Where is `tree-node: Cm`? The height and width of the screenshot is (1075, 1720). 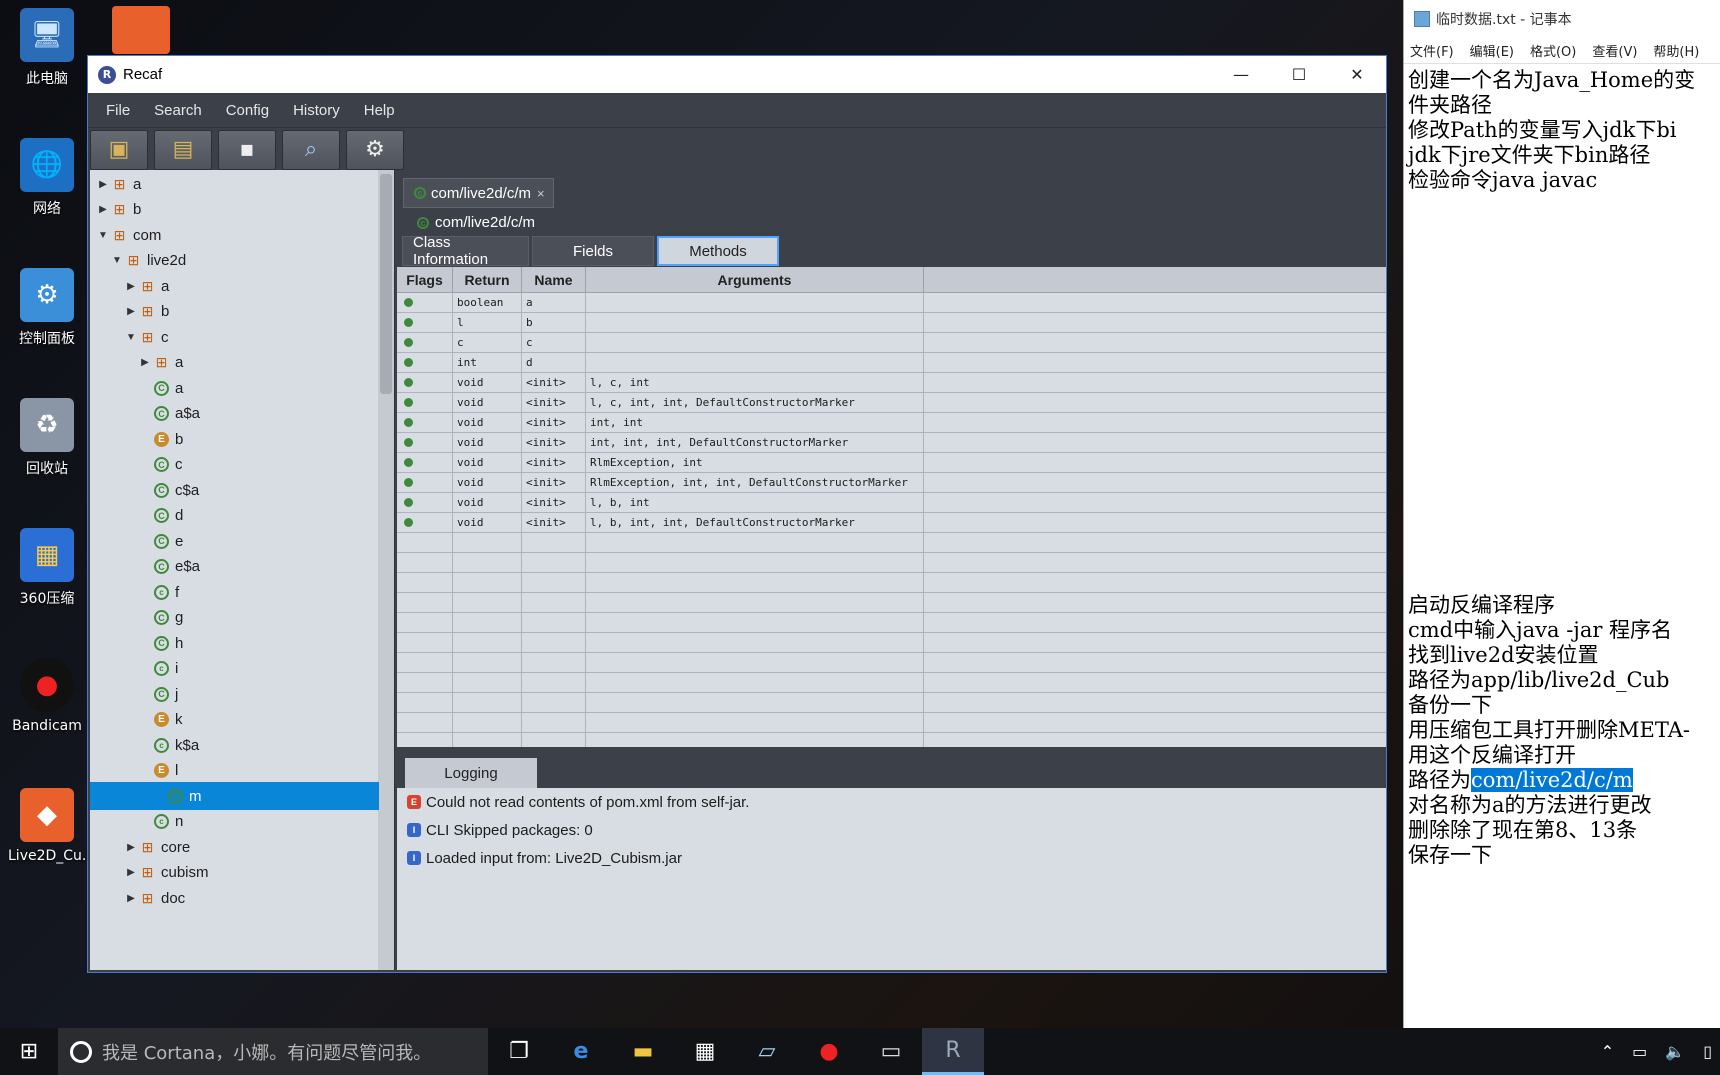
tree-node: Cm is located at coordinates (234, 796).